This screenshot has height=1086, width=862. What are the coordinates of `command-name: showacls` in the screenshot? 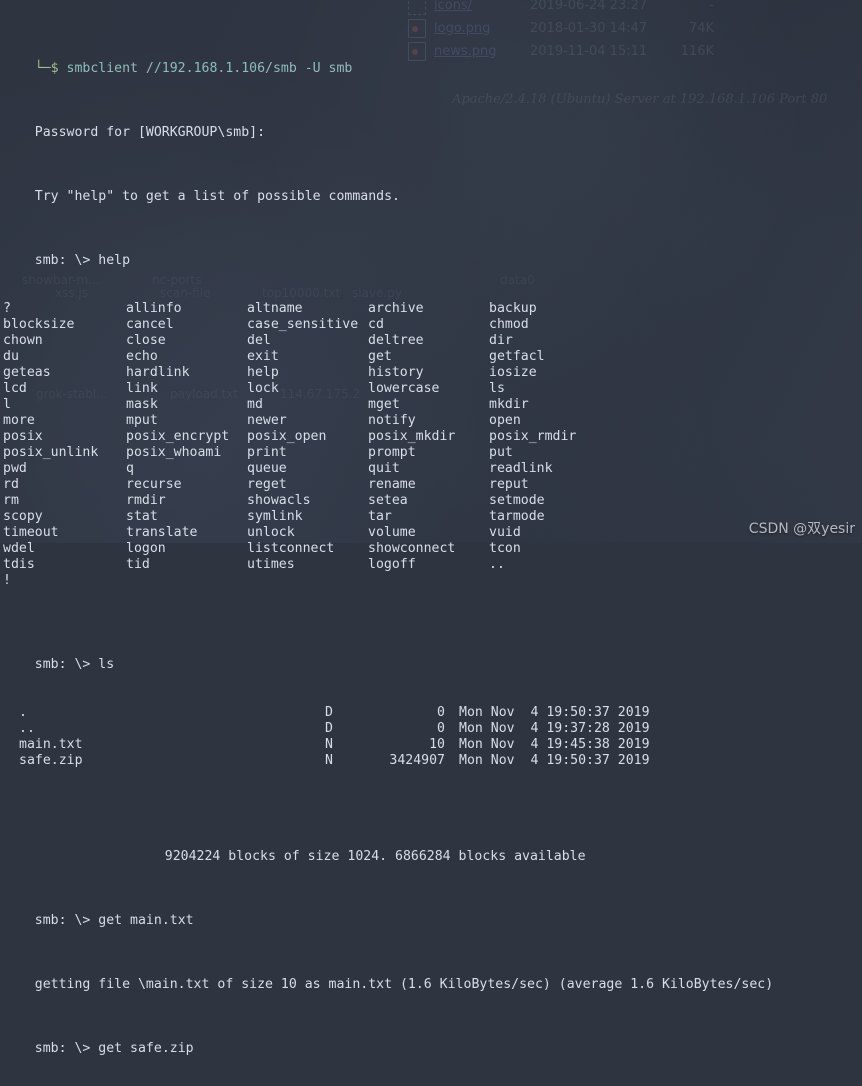 It's located at (279, 500).